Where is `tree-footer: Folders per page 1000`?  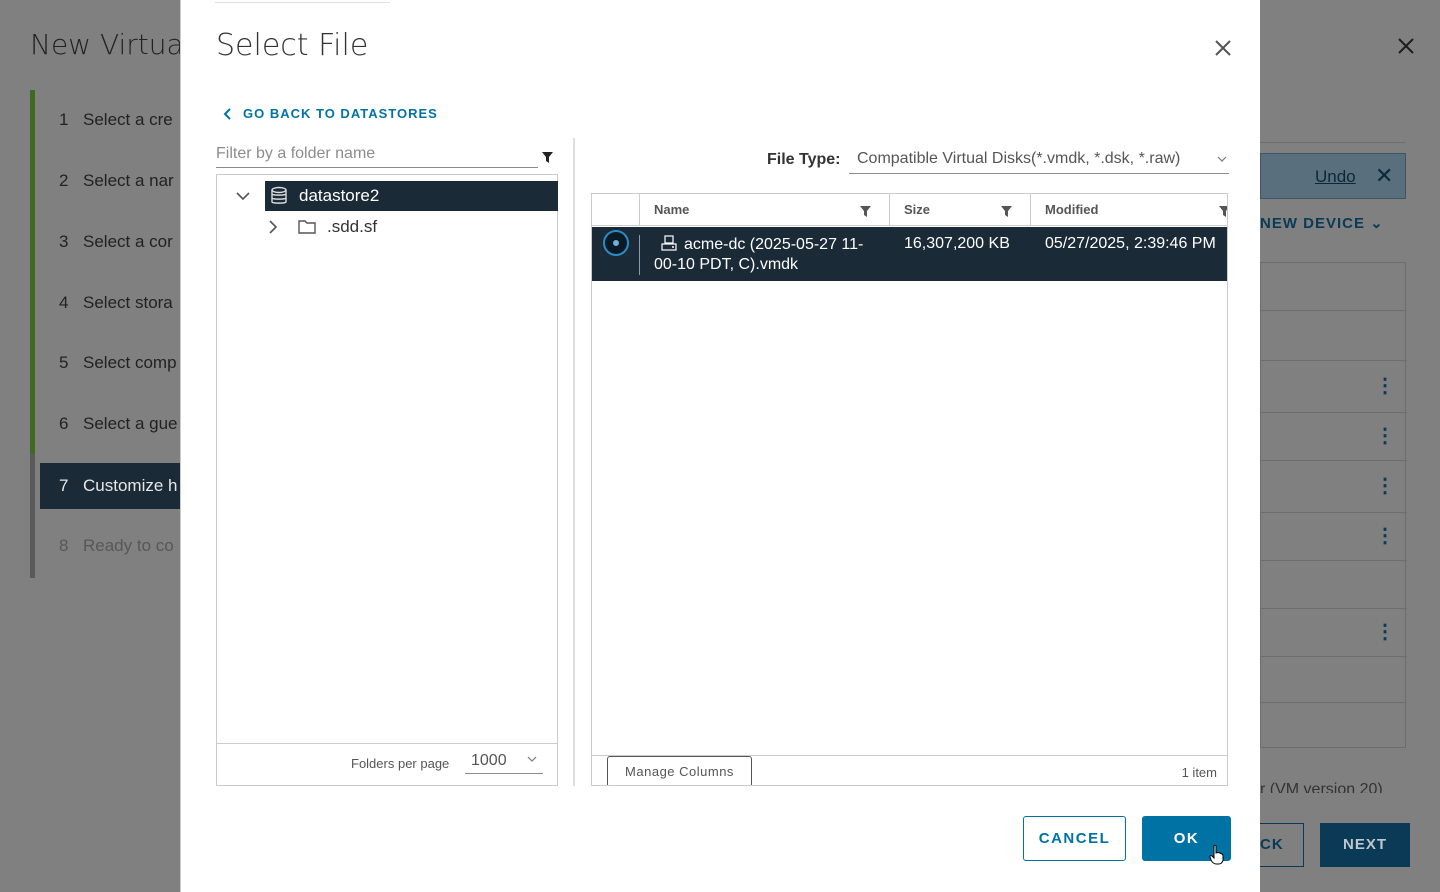 tree-footer: Folders per page 1000 is located at coordinates (387, 764).